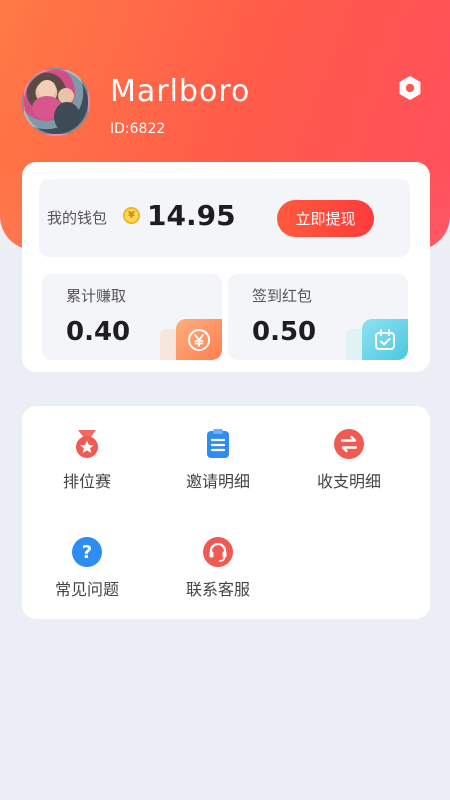 The width and height of the screenshot is (450, 800). I want to click on avatar, so click(56, 102).